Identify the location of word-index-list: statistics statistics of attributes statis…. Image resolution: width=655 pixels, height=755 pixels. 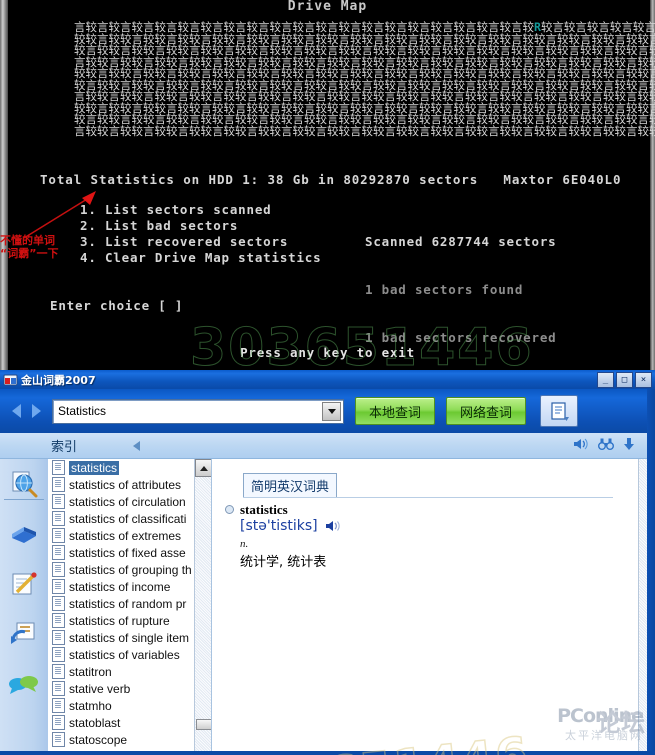
(130, 607).